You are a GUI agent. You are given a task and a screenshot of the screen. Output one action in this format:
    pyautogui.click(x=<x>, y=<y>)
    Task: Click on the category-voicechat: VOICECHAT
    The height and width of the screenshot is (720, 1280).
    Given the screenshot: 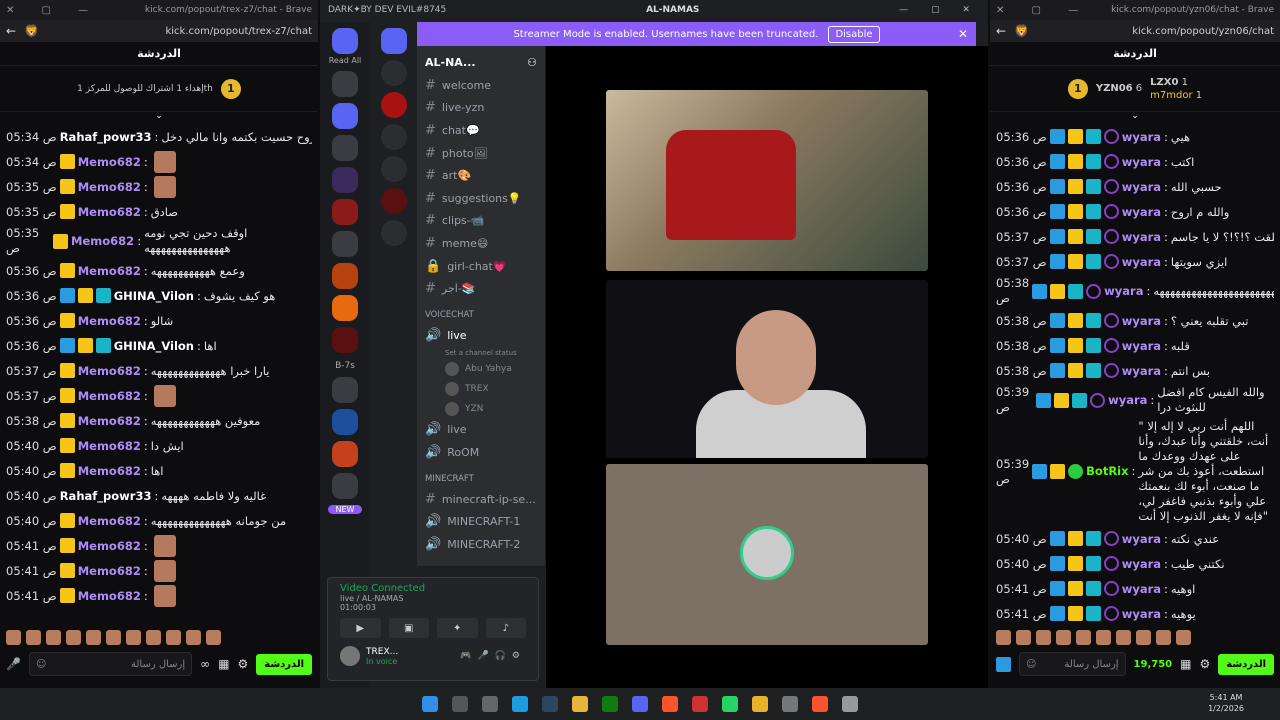 What is the action you would take?
    pyautogui.click(x=481, y=315)
    